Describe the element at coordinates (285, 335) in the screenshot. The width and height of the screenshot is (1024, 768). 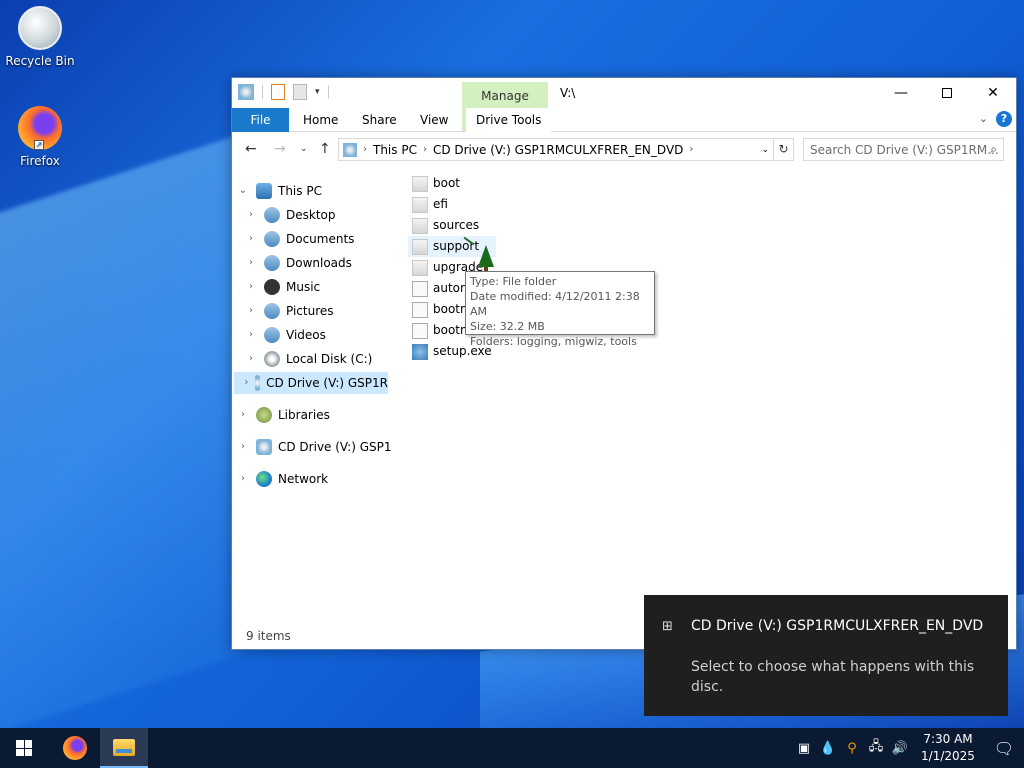
I see `nav-item-videos: › Videos` at that location.